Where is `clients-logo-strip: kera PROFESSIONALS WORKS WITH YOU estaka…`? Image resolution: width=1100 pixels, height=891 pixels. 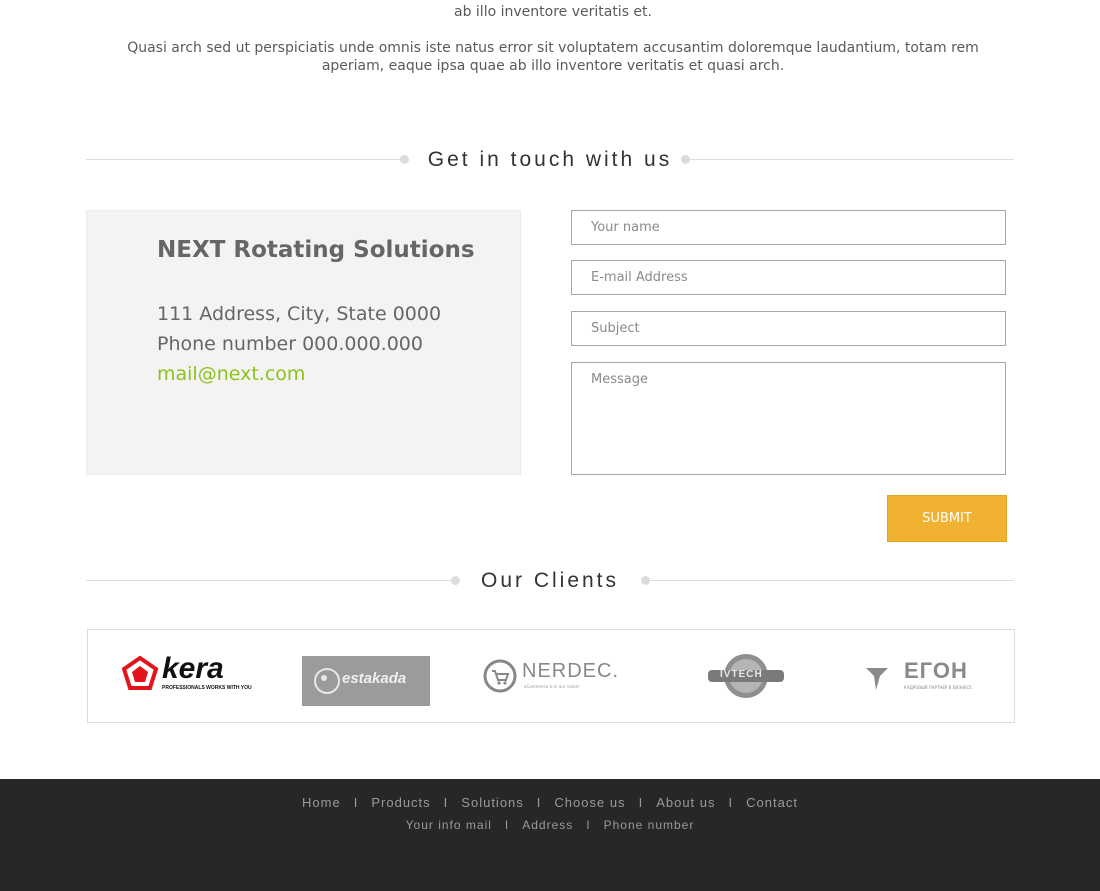
clients-logo-strip: kera PROFESSIONALS WORKS WITH YOU estaka… is located at coordinates (551, 676).